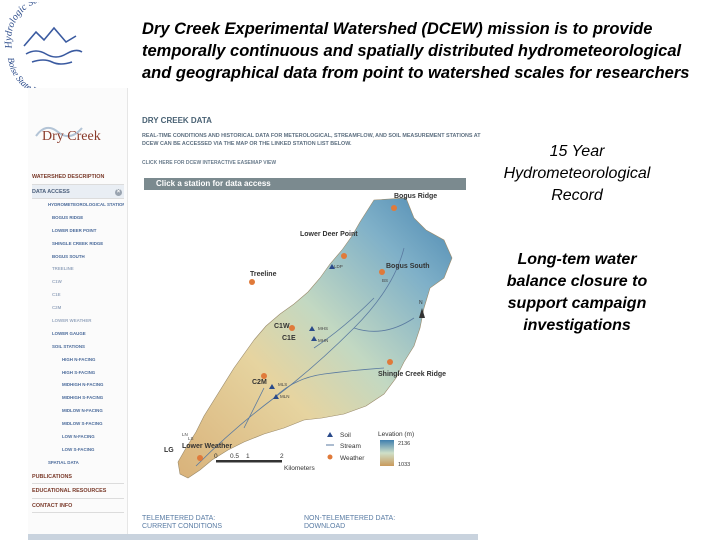  What do you see at coordinates (78, 506) in the screenshot?
I see `nav-contact-info: CONTACT INFO` at bounding box center [78, 506].